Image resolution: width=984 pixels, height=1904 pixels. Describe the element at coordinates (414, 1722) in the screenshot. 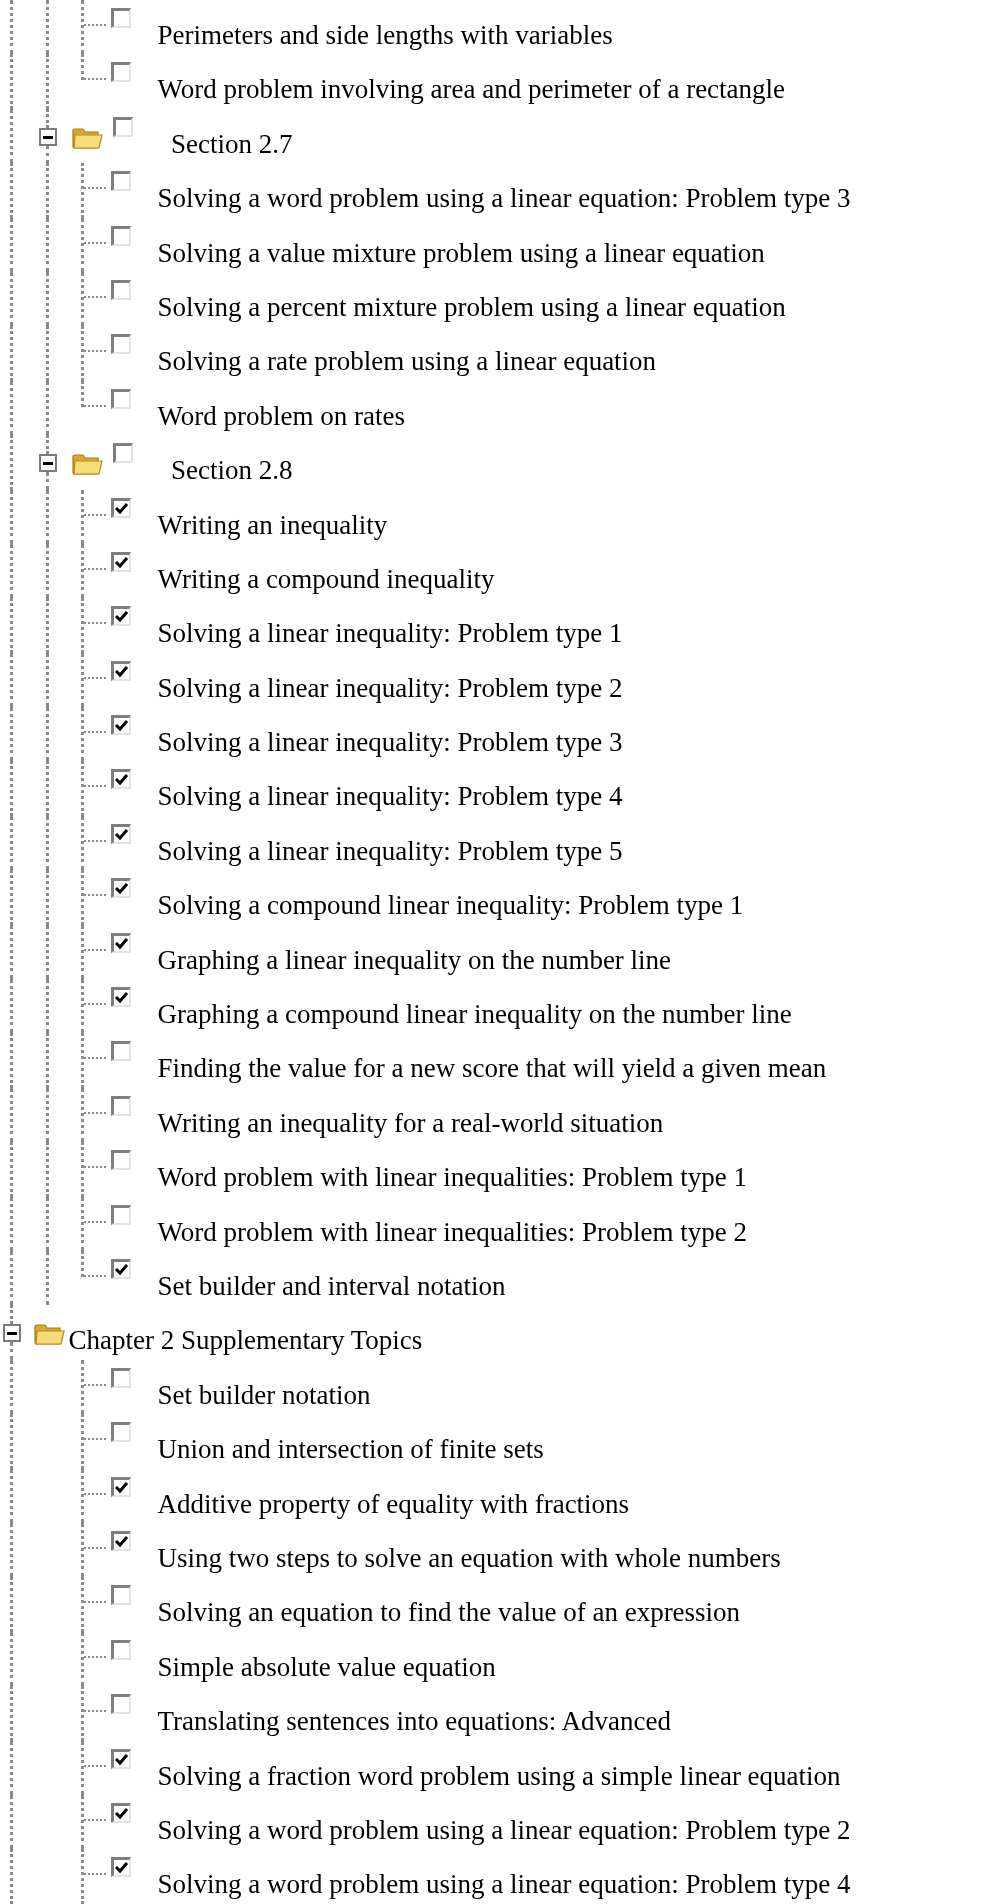

I see `topic-label: Translating sentences into equations: Advanced` at that location.